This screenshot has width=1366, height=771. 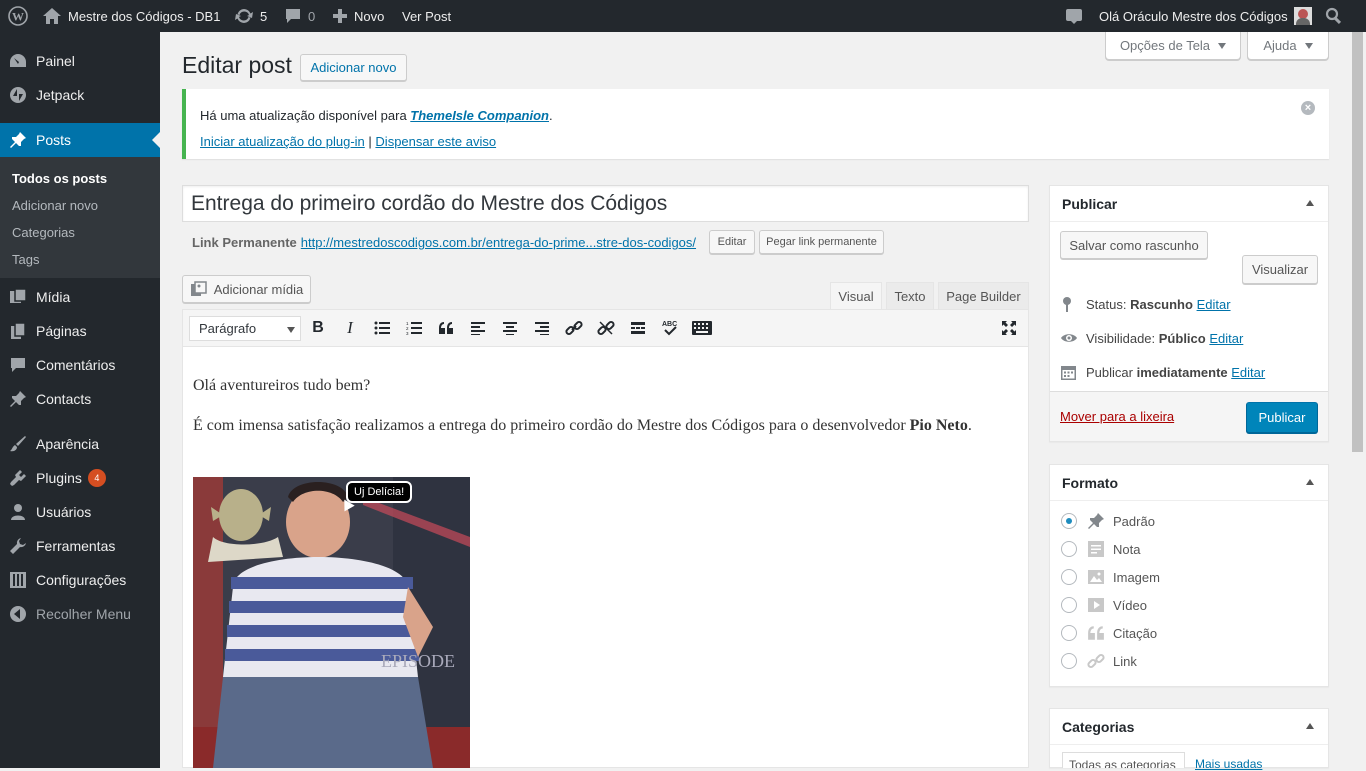 What do you see at coordinates (1189, 204) in the screenshot?
I see `publish-box-header: Publicar` at bounding box center [1189, 204].